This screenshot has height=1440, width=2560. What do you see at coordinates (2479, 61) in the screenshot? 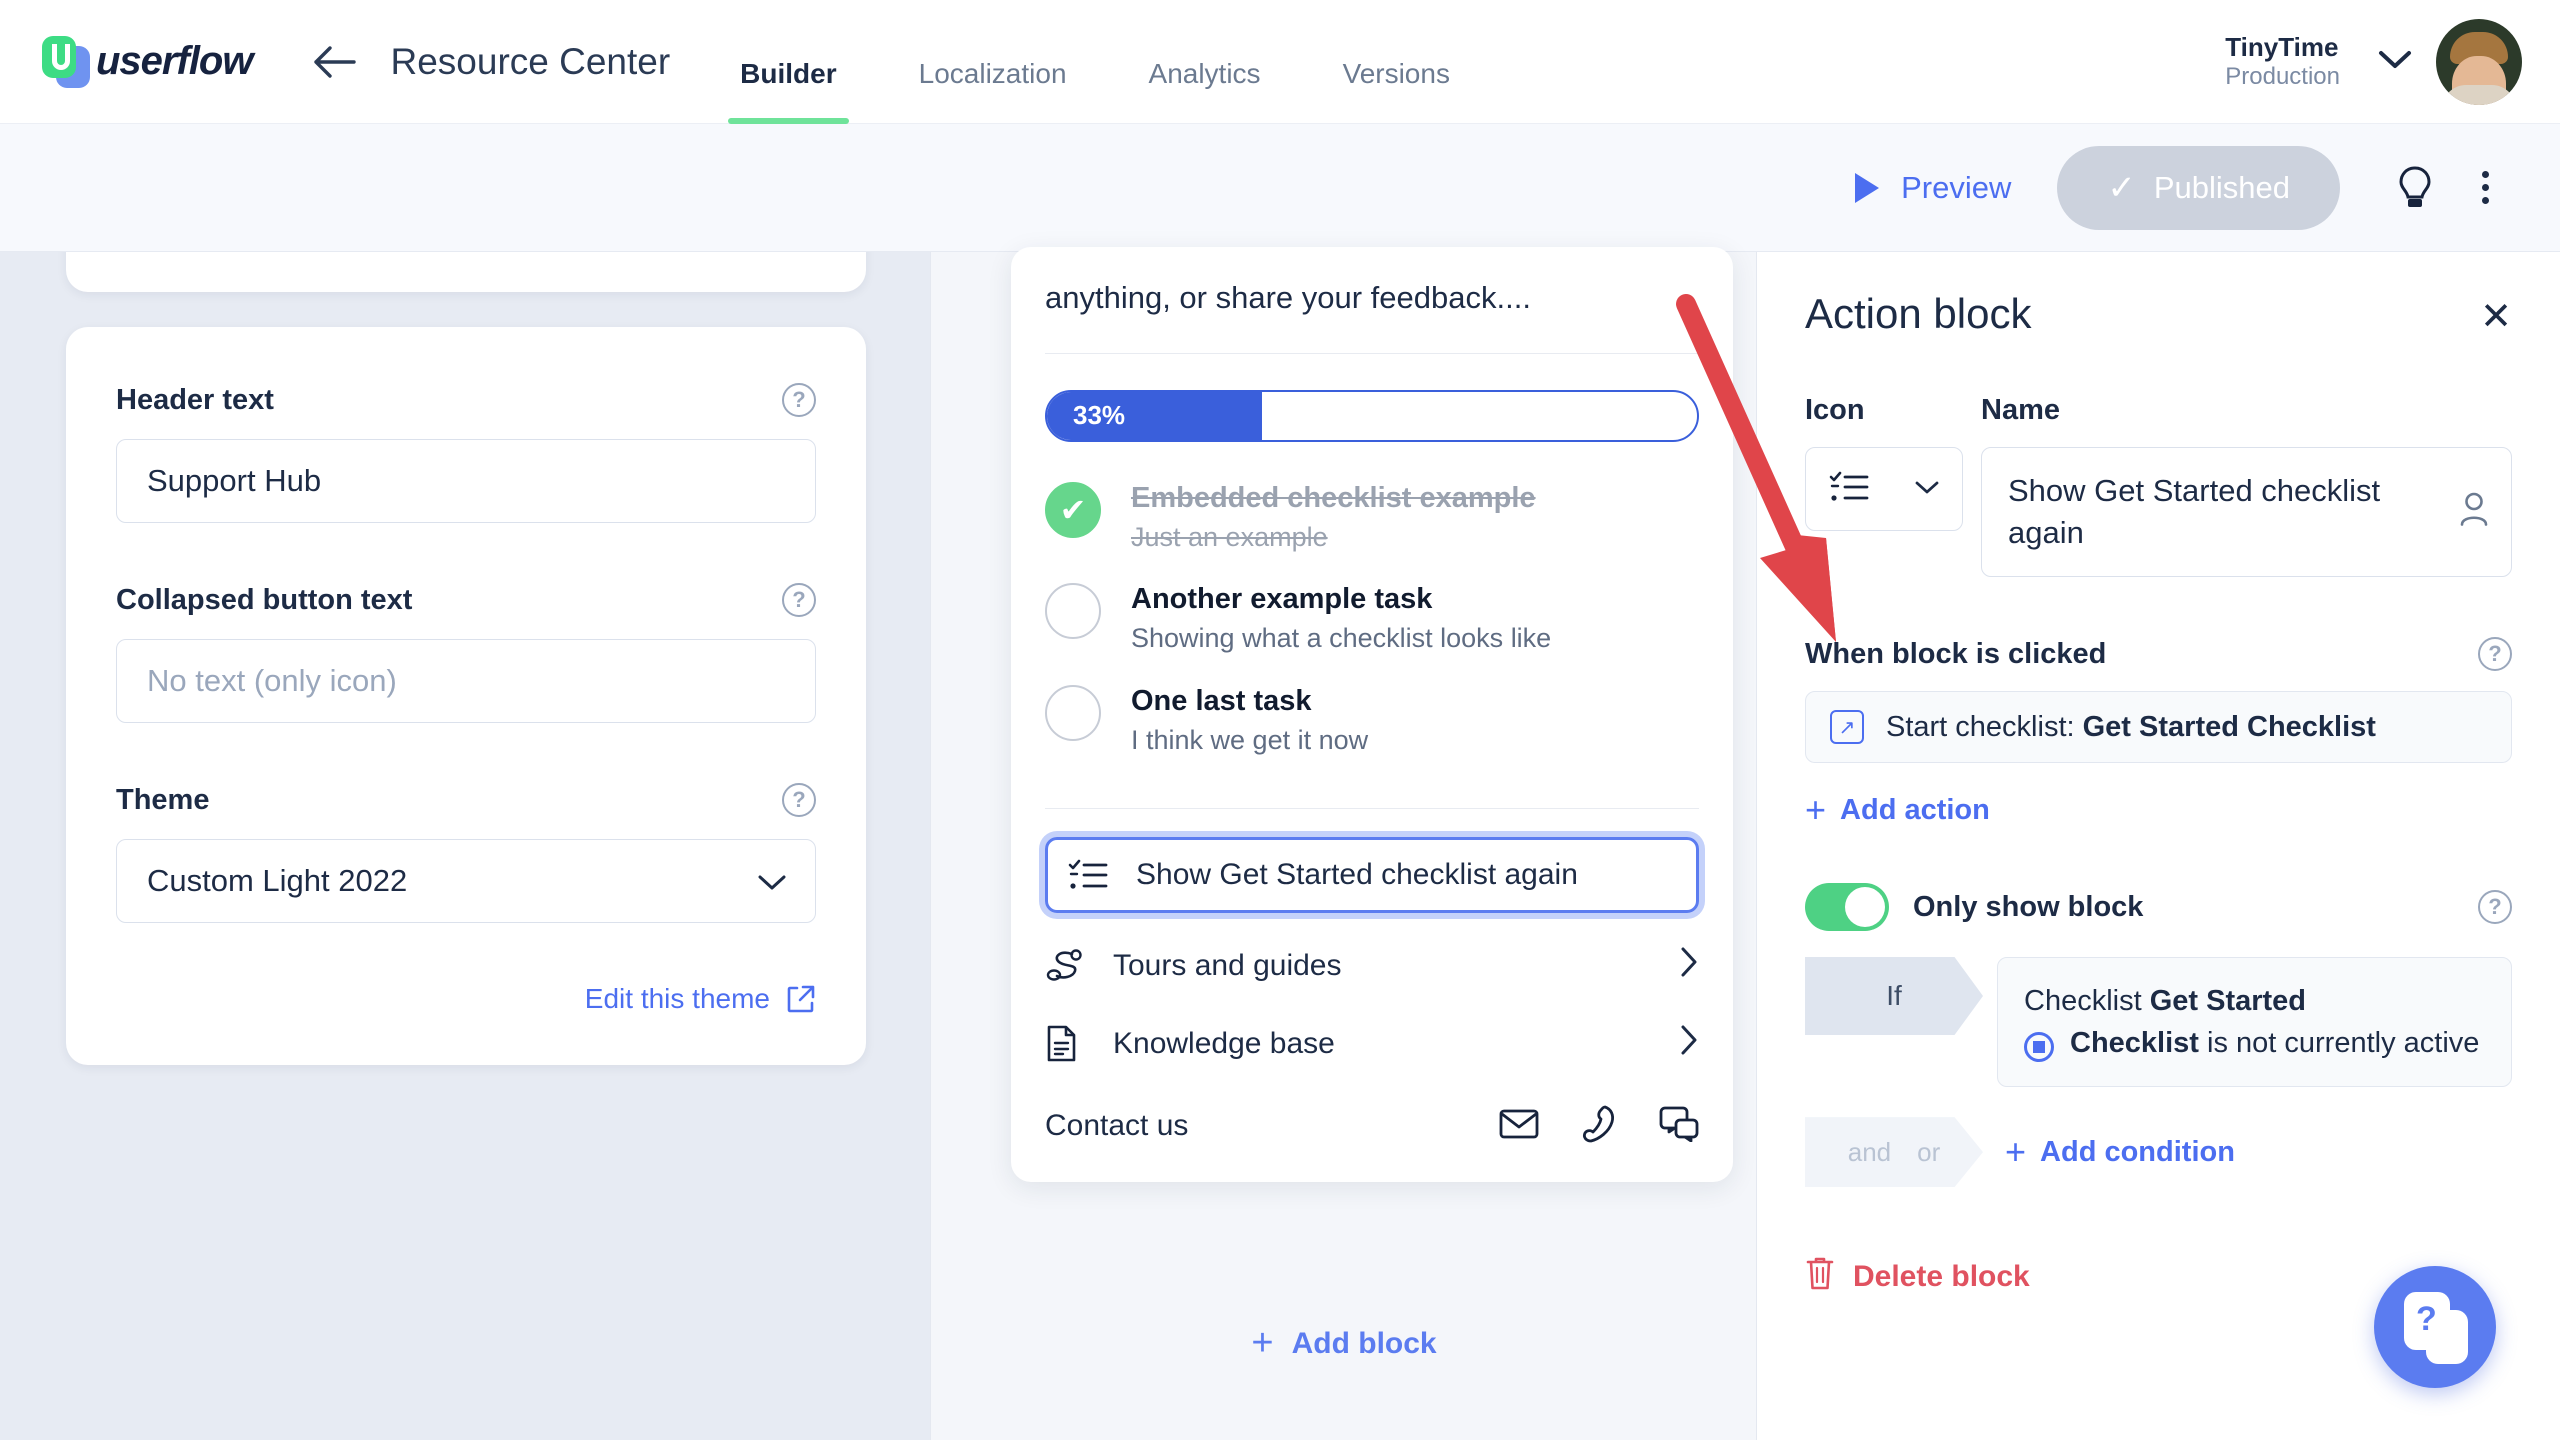
I see `avatar` at bounding box center [2479, 61].